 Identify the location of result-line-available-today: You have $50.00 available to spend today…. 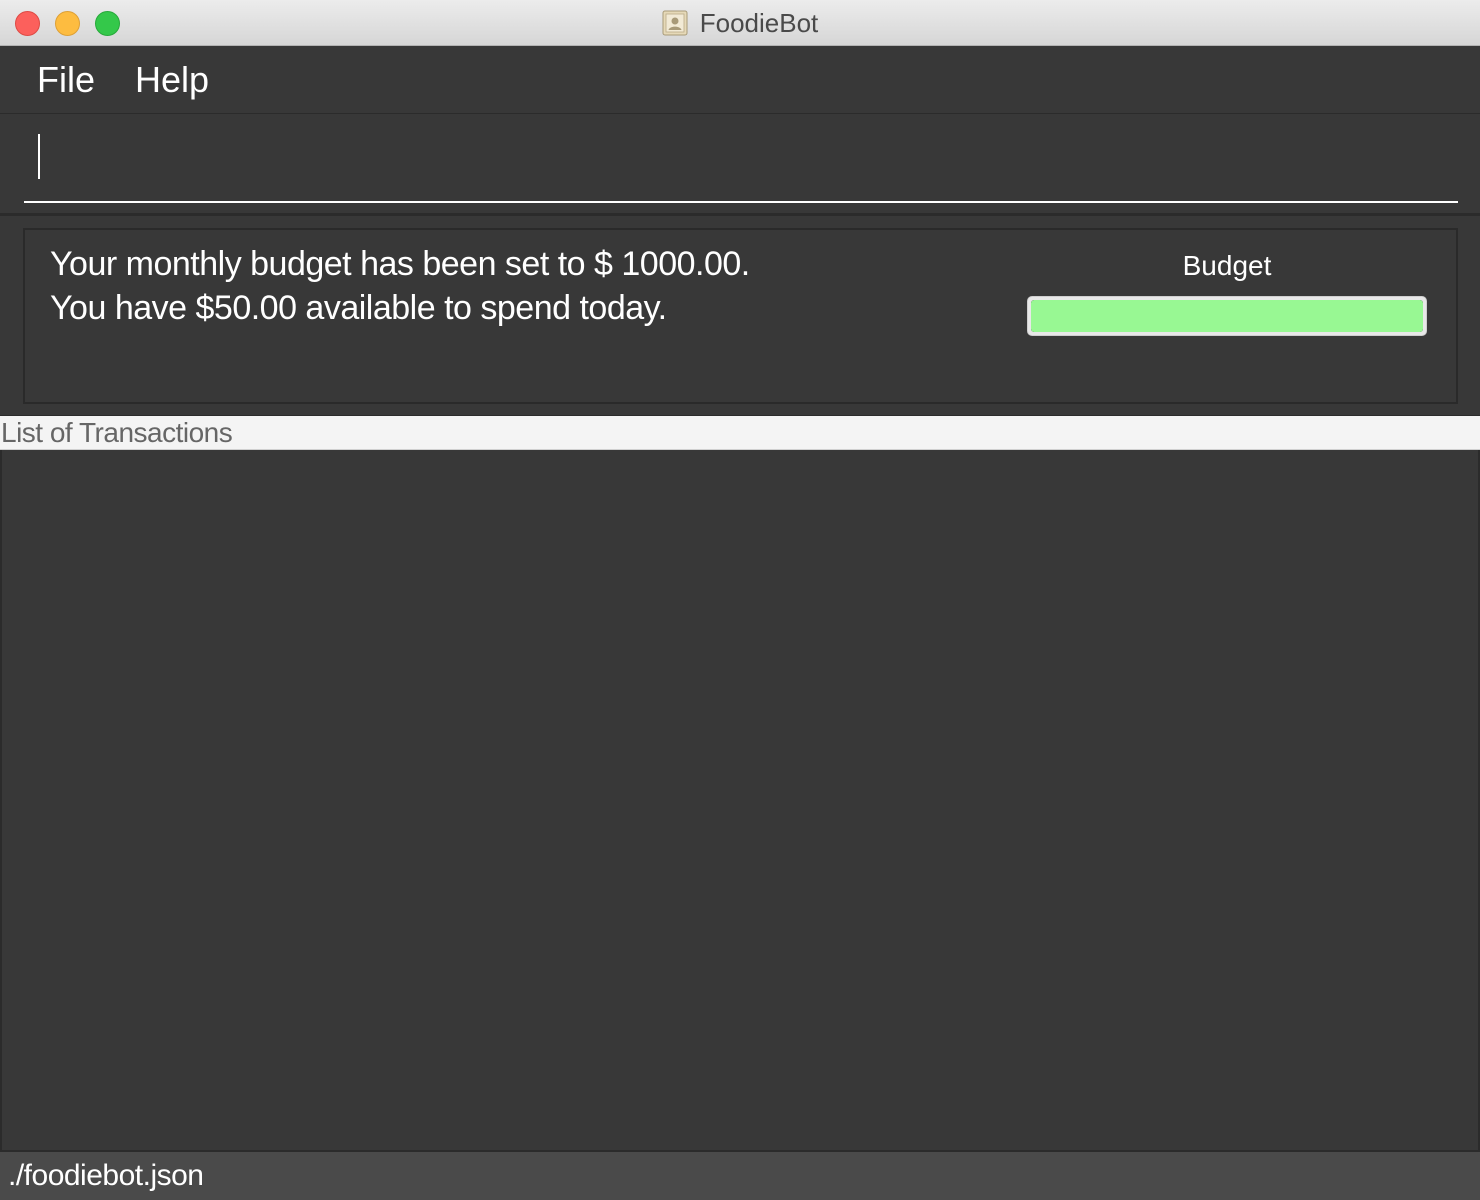
(358, 308).